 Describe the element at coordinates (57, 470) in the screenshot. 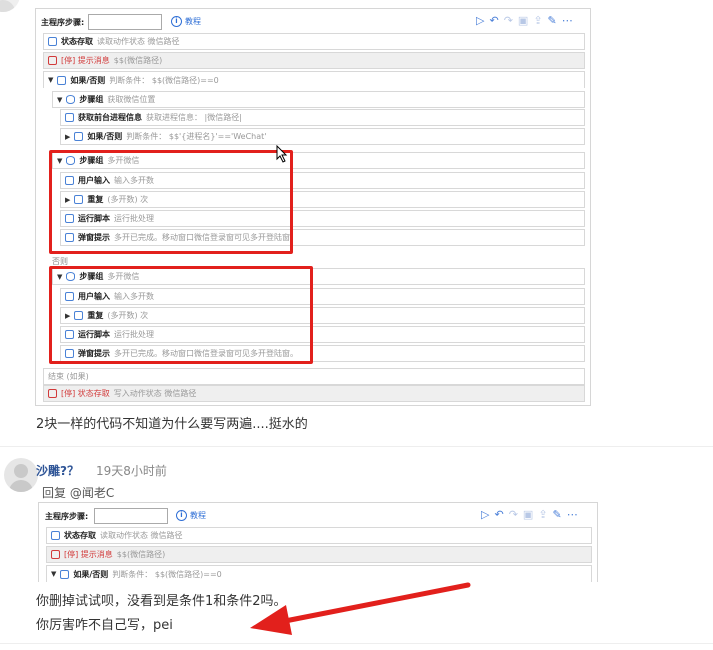

I see `username-link: 沙雕?？` at that location.